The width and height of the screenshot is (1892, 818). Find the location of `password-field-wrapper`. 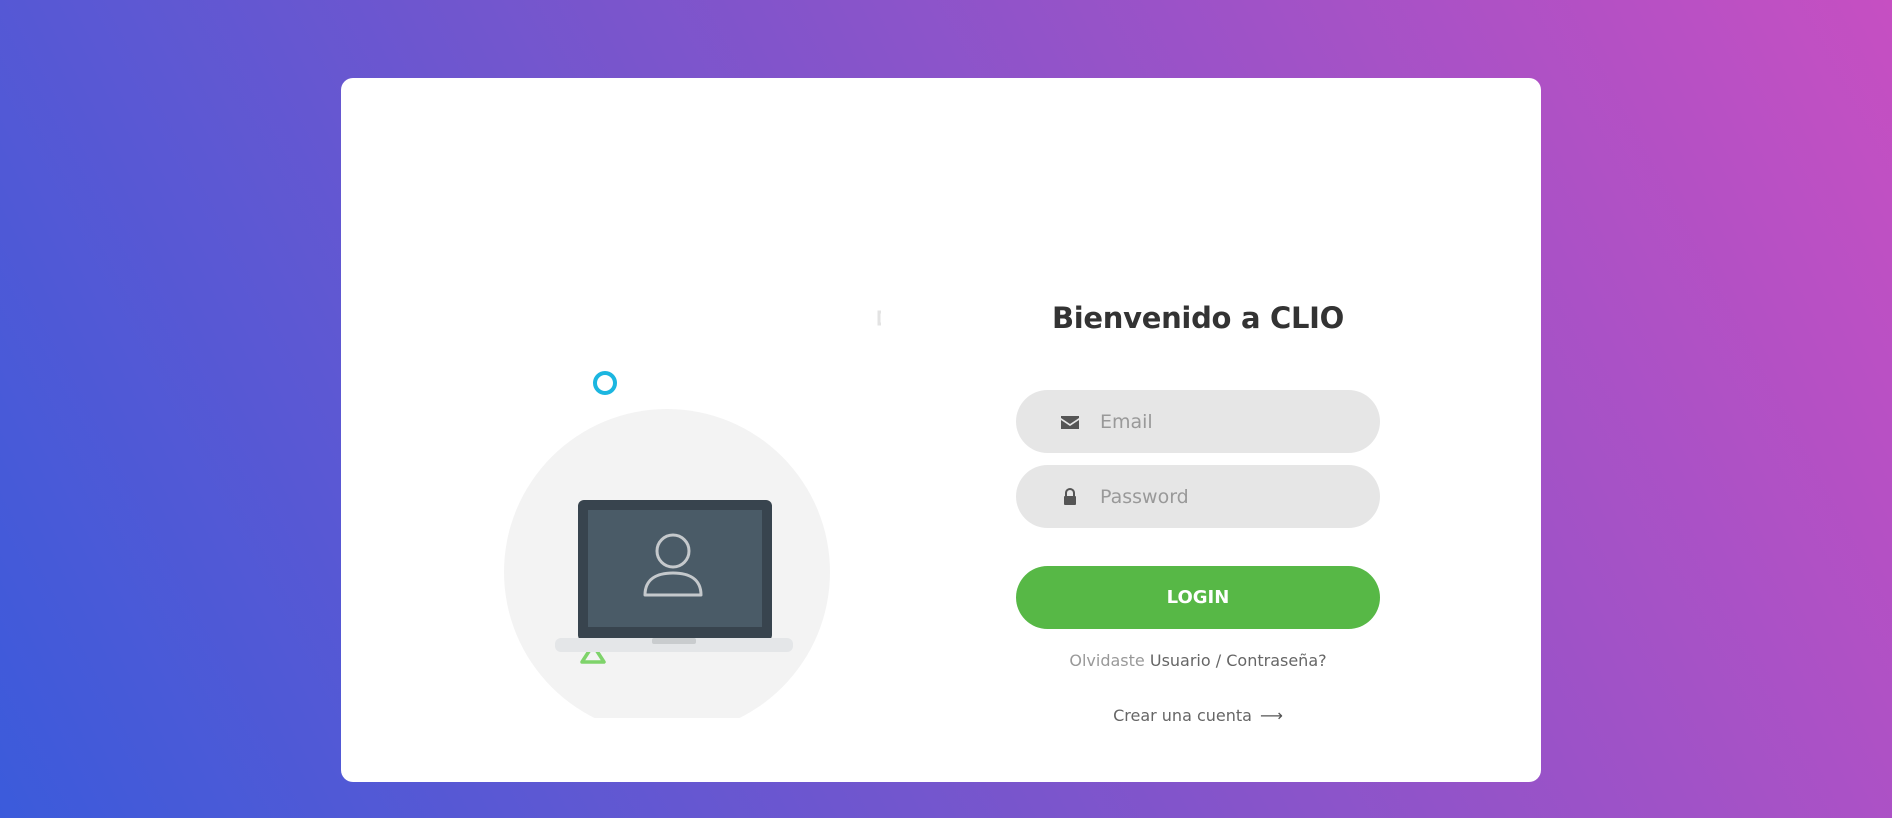

password-field-wrapper is located at coordinates (1198, 496).